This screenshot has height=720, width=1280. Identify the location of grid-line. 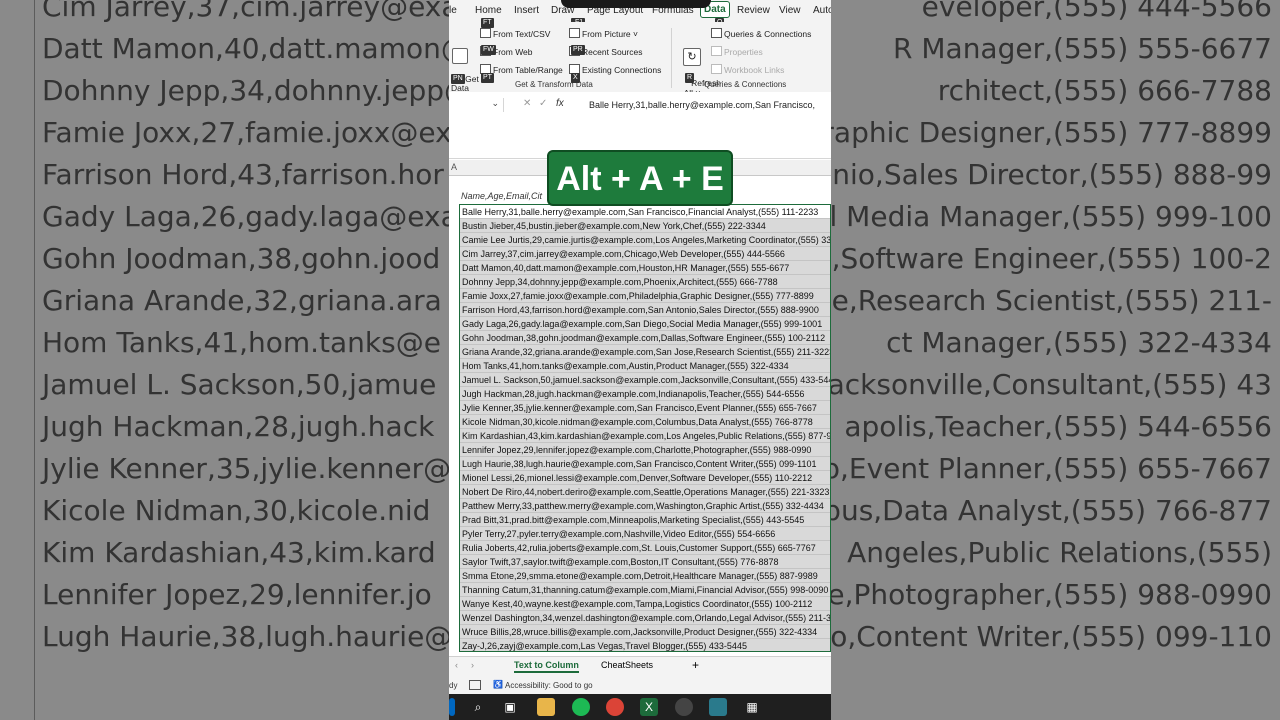
(34, 360).